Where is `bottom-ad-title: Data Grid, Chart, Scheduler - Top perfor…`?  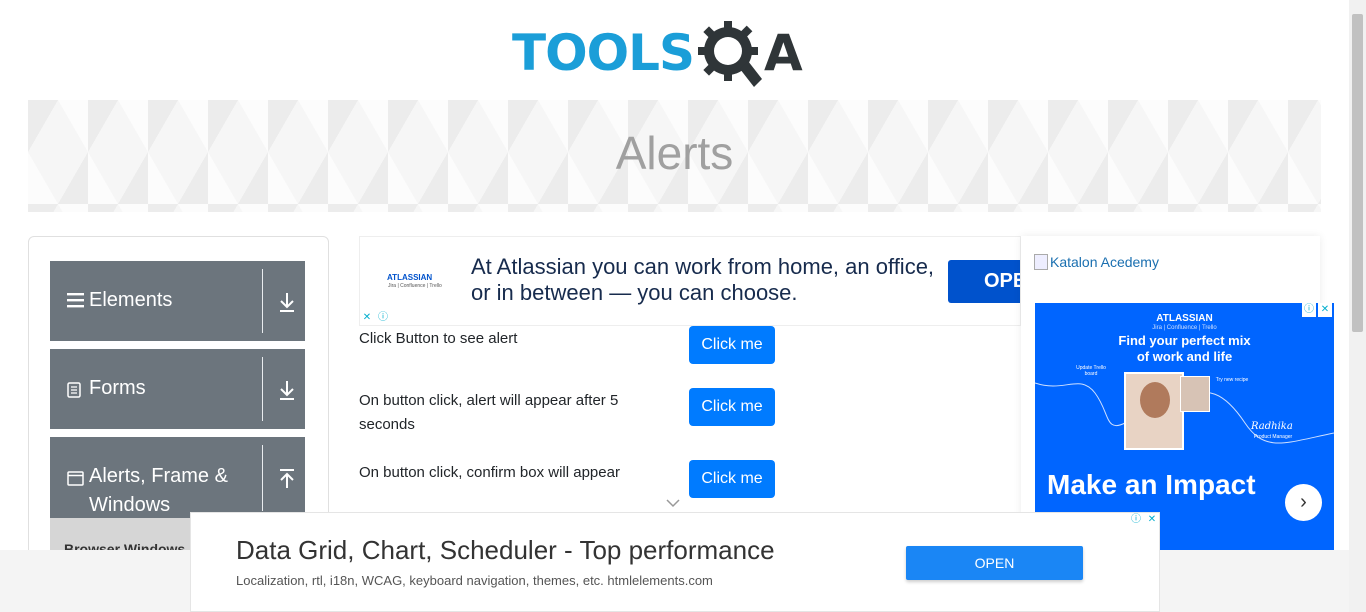 bottom-ad-title: Data Grid, Chart, Scheduler - Top perfor… is located at coordinates (505, 550).